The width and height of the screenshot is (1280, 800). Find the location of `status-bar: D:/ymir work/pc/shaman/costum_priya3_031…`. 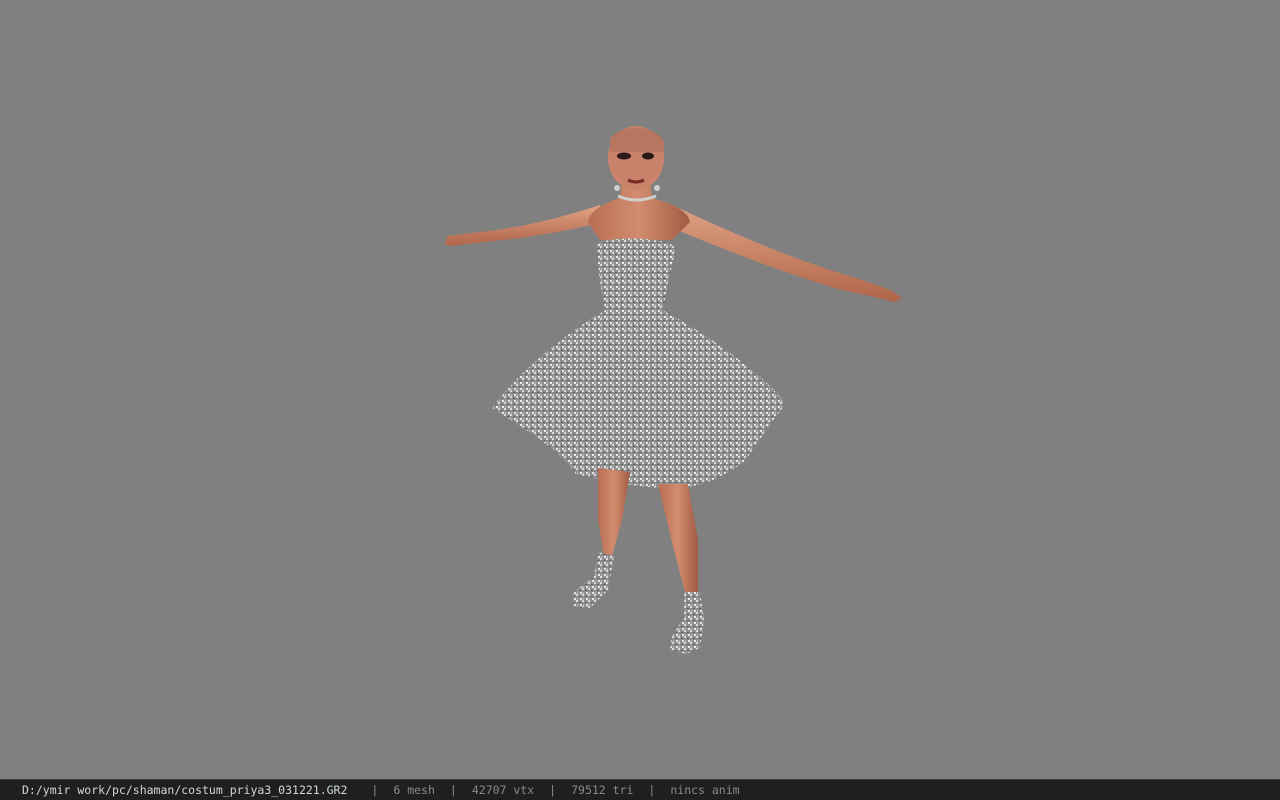

status-bar: D:/ymir work/pc/shaman/costum_priya3_031… is located at coordinates (640, 789).